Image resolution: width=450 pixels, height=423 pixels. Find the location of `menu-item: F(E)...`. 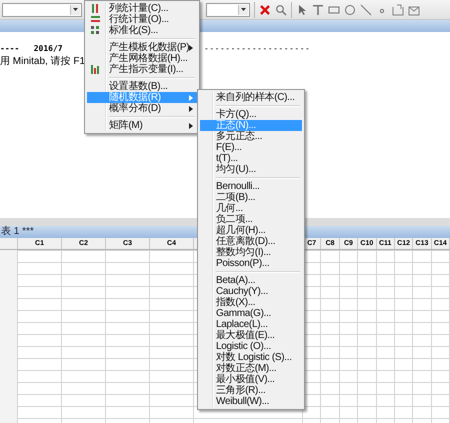

menu-item: F(E)... is located at coordinates (251, 147).